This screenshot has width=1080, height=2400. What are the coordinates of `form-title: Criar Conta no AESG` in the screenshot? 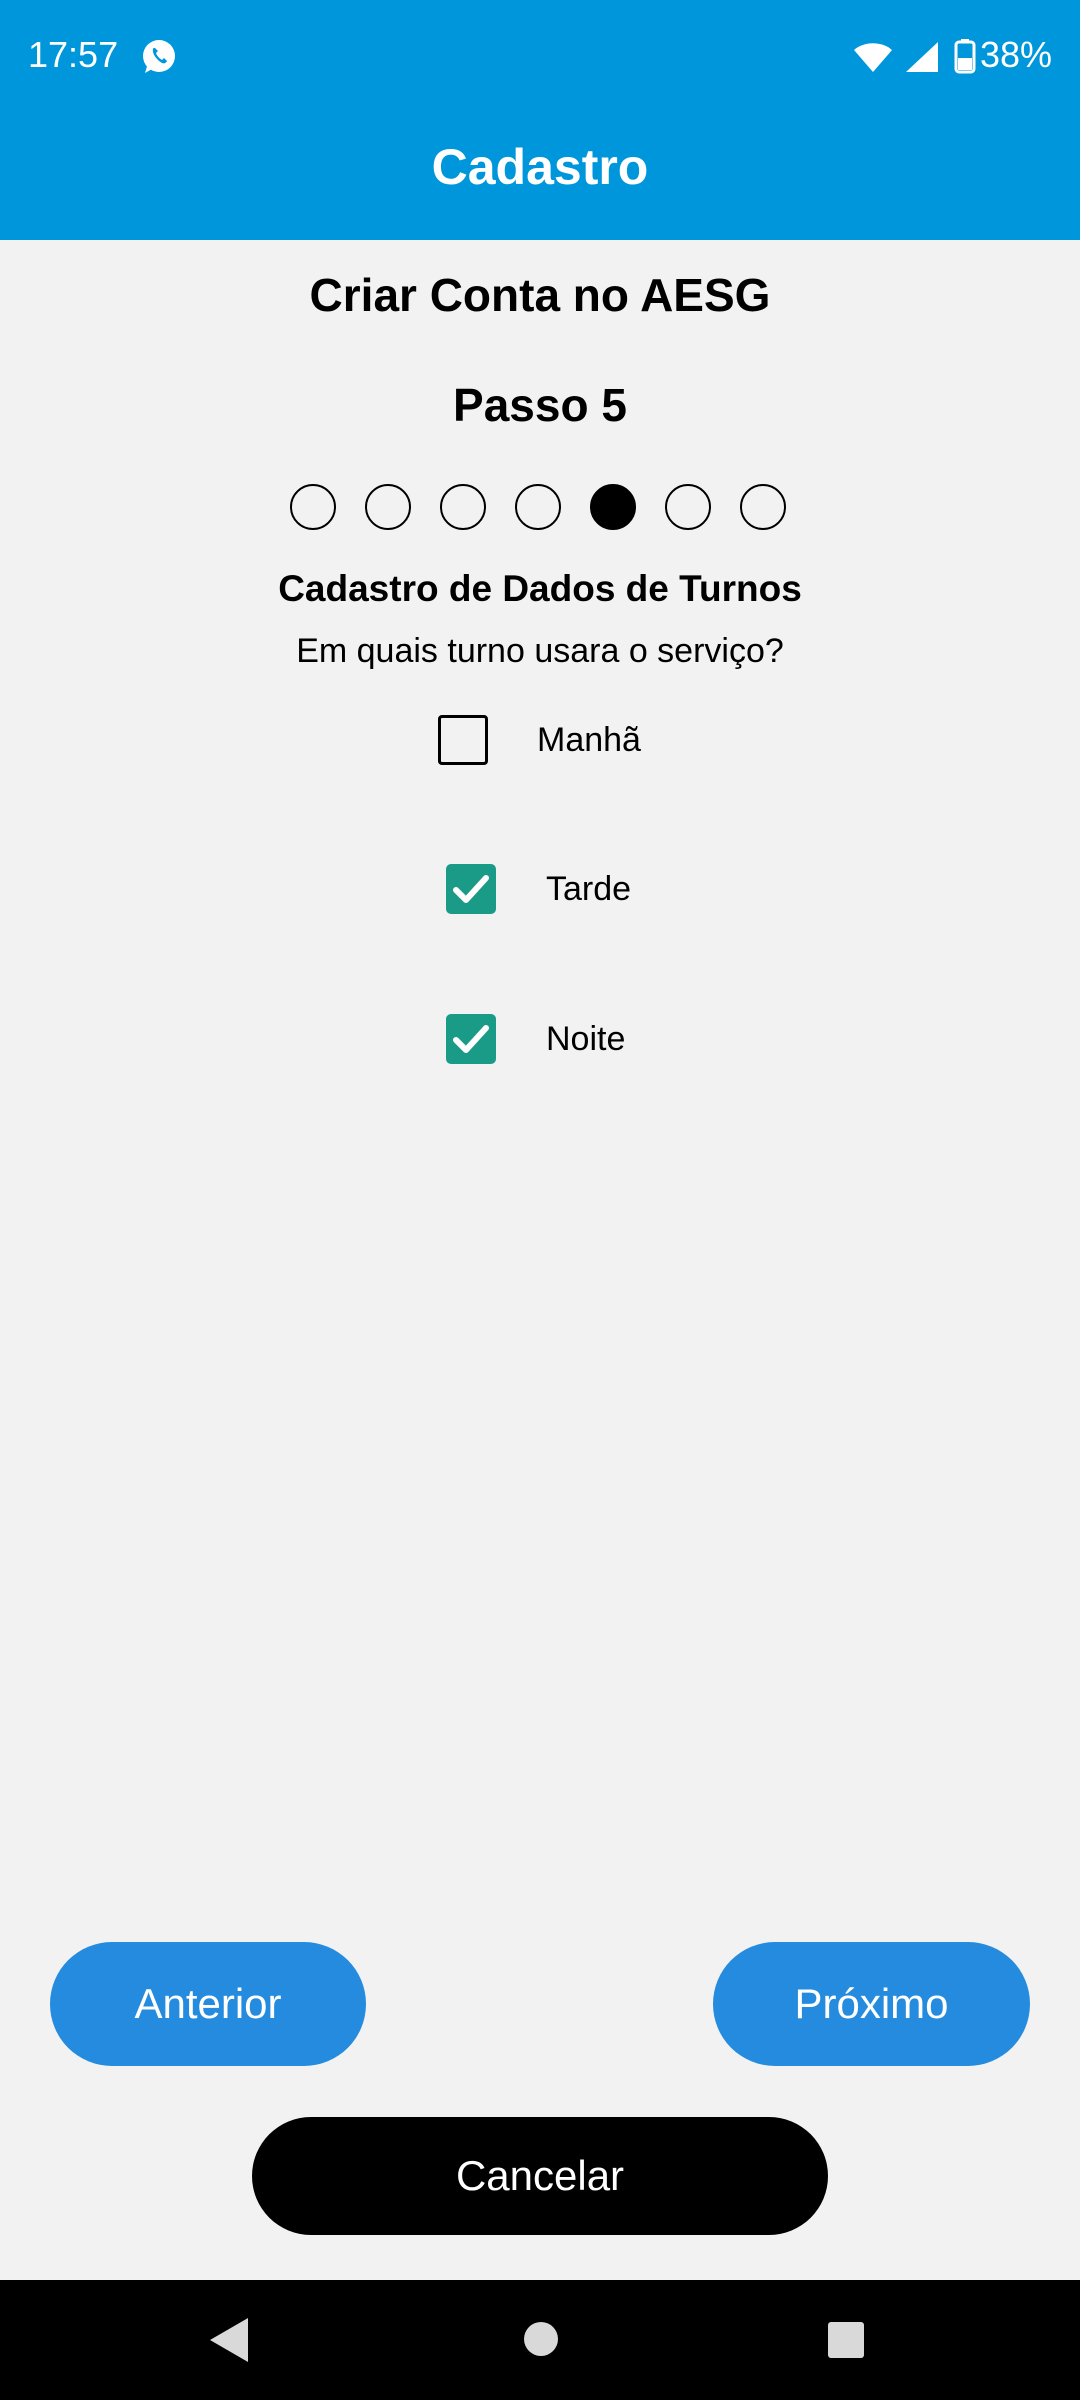 It's located at (540, 295).